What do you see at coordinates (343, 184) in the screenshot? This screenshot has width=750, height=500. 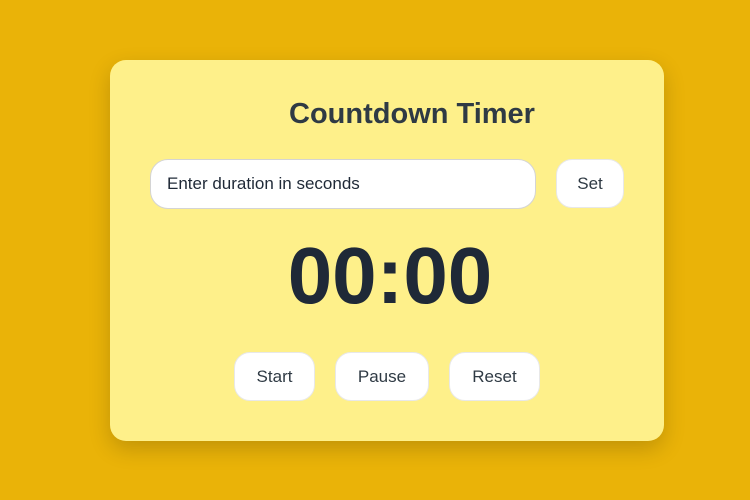 I see `duration-input` at bounding box center [343, 184].